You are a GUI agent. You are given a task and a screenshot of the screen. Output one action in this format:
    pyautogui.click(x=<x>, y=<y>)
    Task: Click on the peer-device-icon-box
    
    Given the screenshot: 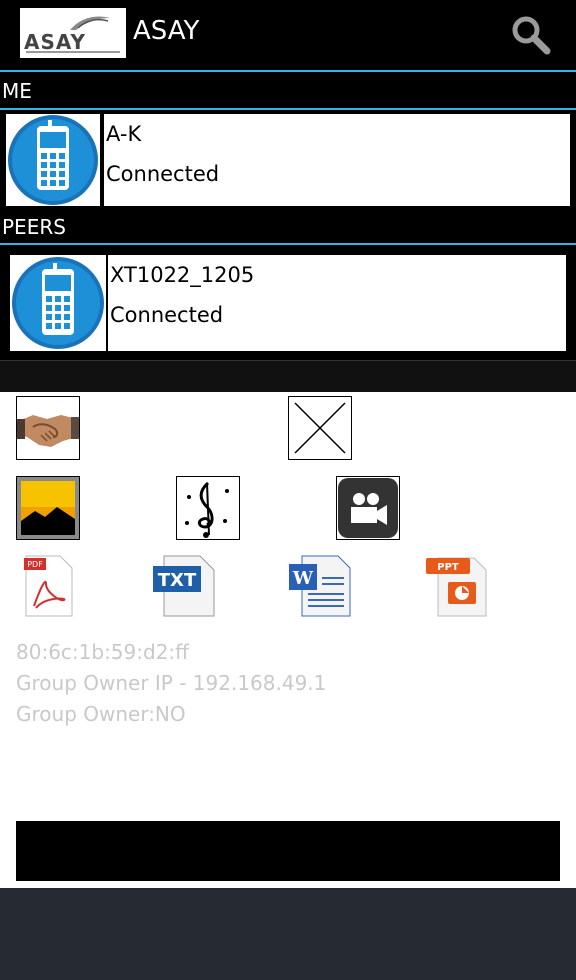 What is the action you would take?
    pyautogui.click(x=58, y=303)
    